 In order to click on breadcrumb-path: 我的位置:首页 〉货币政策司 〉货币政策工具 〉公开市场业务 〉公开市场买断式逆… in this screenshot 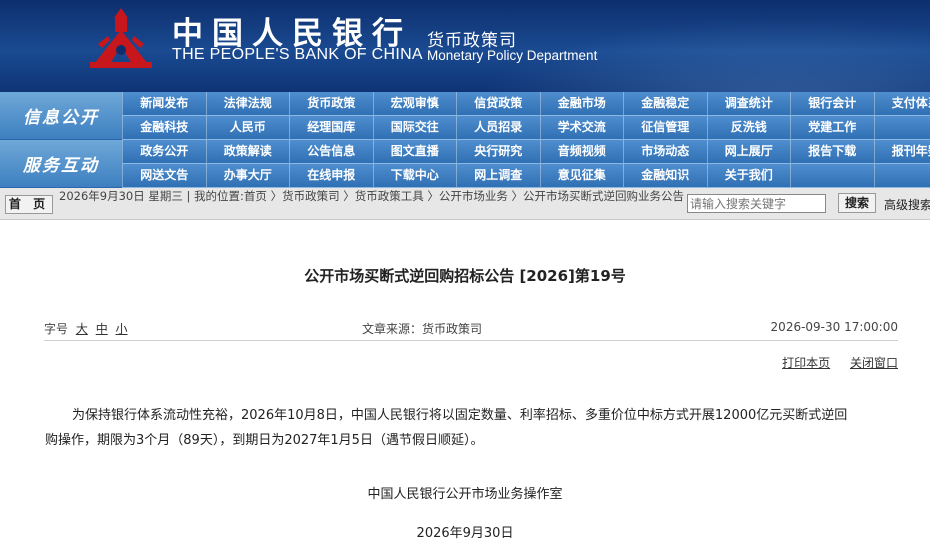, I will do `click(439, 196)`.